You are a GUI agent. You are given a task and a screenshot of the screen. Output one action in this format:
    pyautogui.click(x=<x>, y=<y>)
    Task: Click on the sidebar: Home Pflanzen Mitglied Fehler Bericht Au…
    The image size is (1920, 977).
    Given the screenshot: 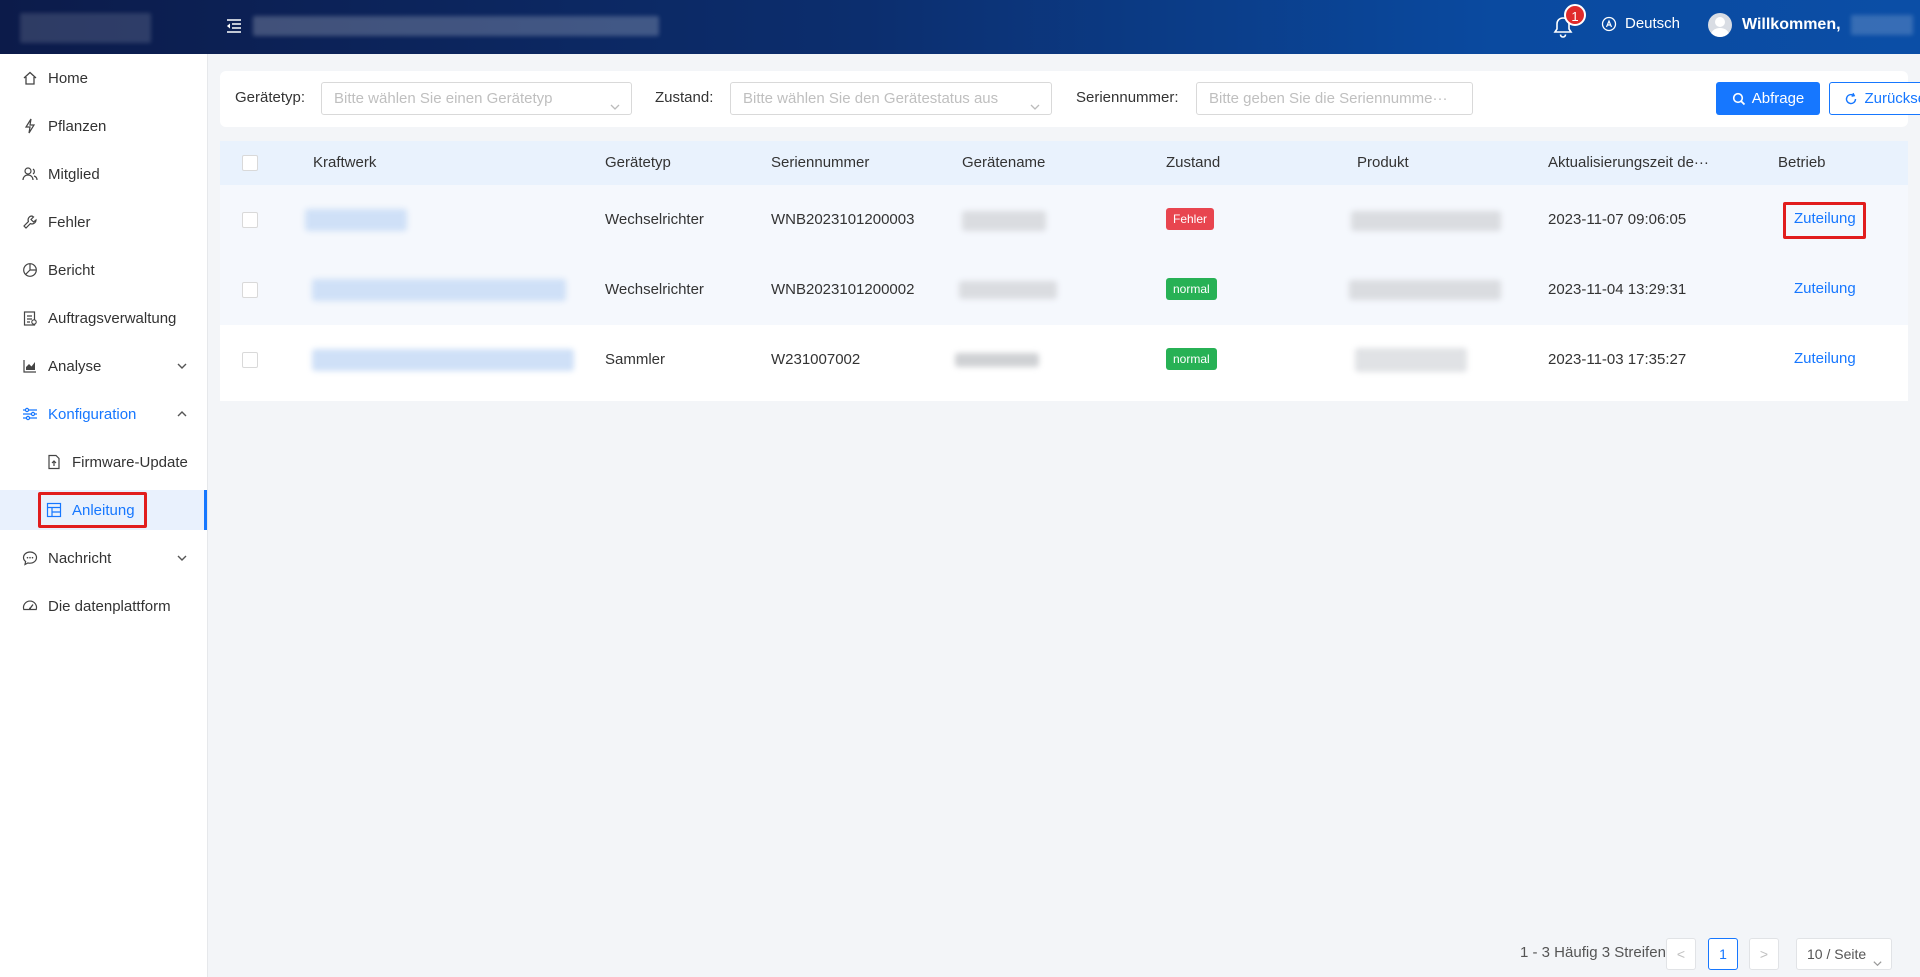 What is the action you would take?
    pyautogui.click(x=104, y=515)
    